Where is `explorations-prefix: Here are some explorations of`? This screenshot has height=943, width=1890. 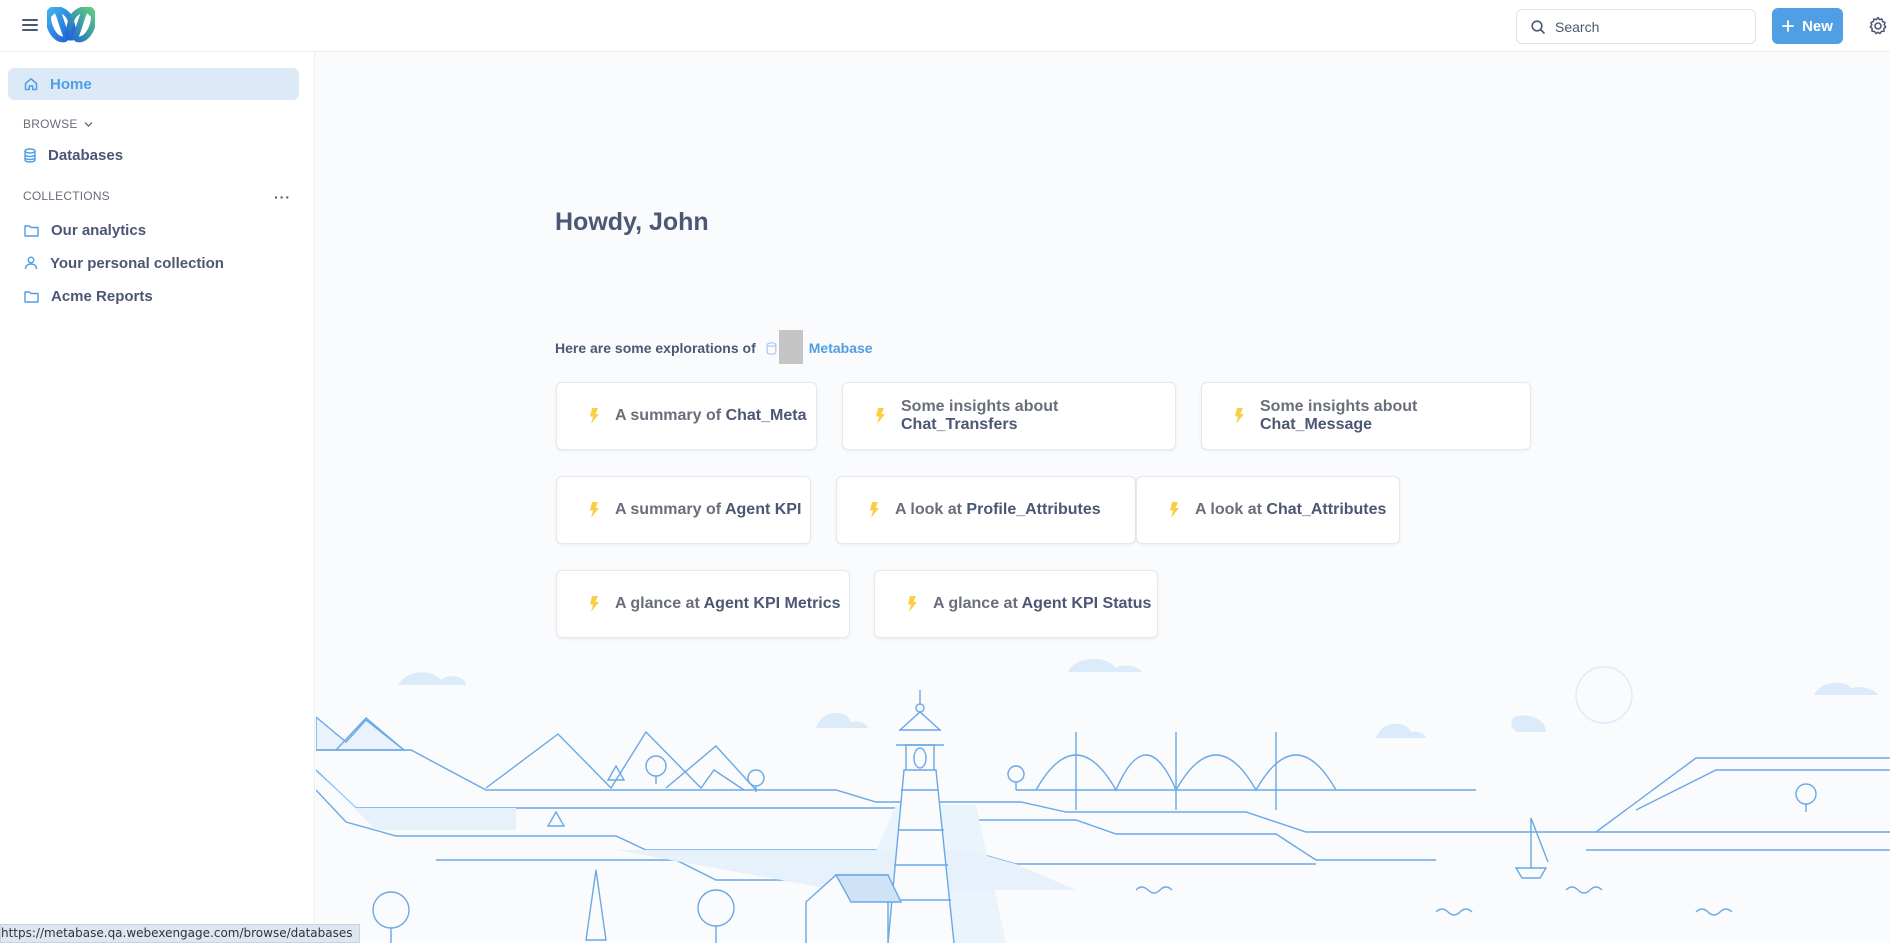
explorations-prefix: Here are some explorations of is located at coordinates (655, 348).